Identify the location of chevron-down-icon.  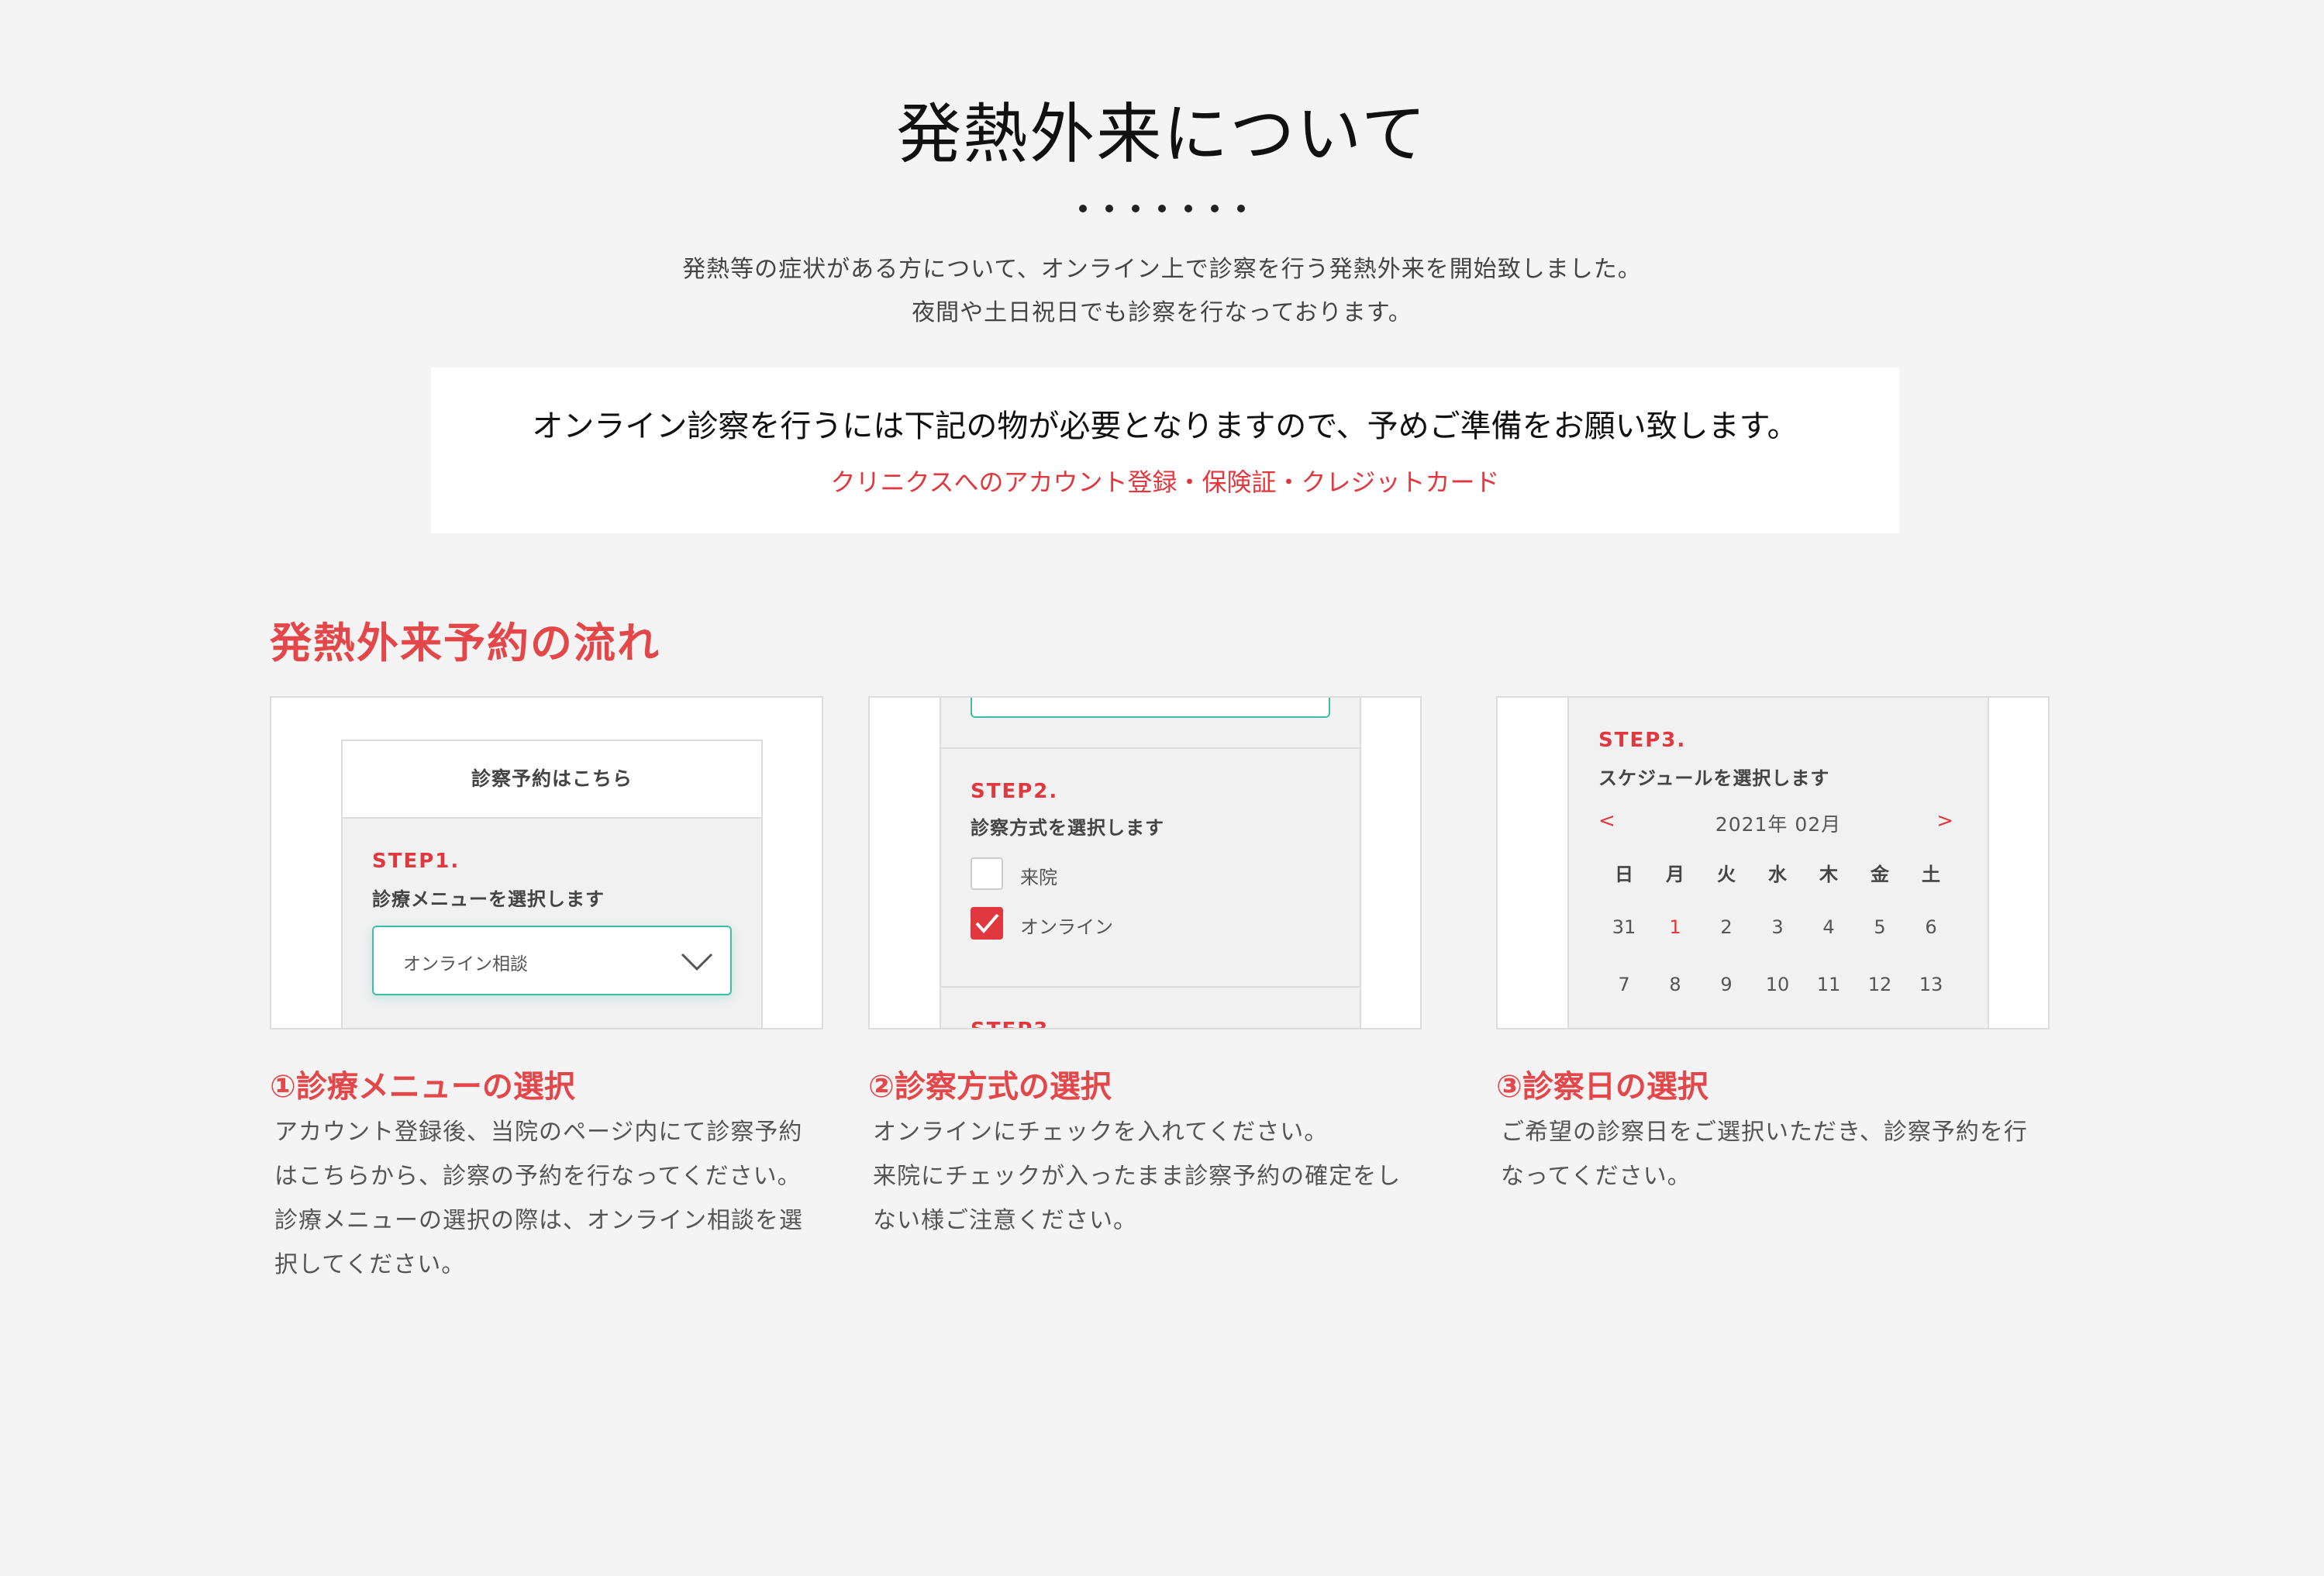
(697, 962).